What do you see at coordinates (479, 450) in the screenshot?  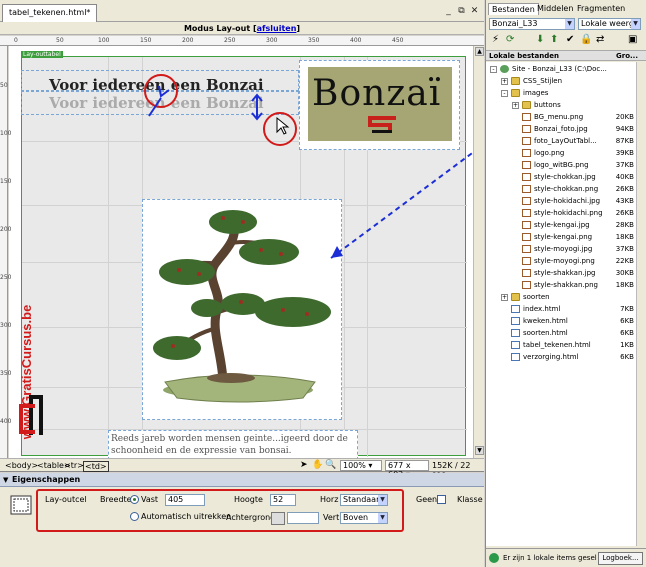 I see `scroll-down-icon: ▼` at bounding box center [479, 450].